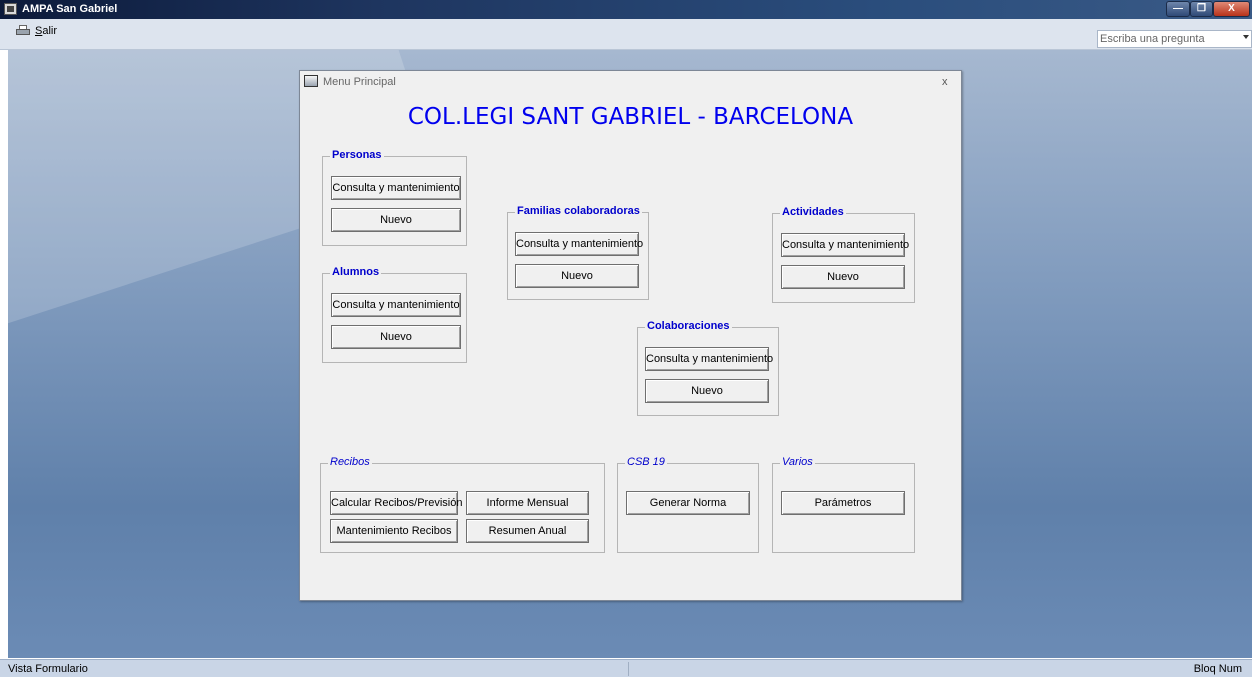  I want to click on status-numlock-label: Bloq Num, so click(1217, 669).